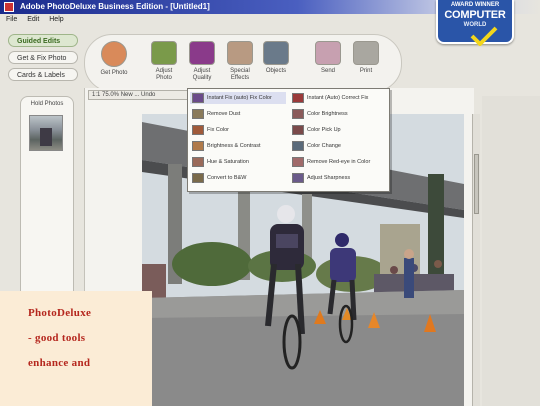  I want to click on app-icon, so click(9, 7).